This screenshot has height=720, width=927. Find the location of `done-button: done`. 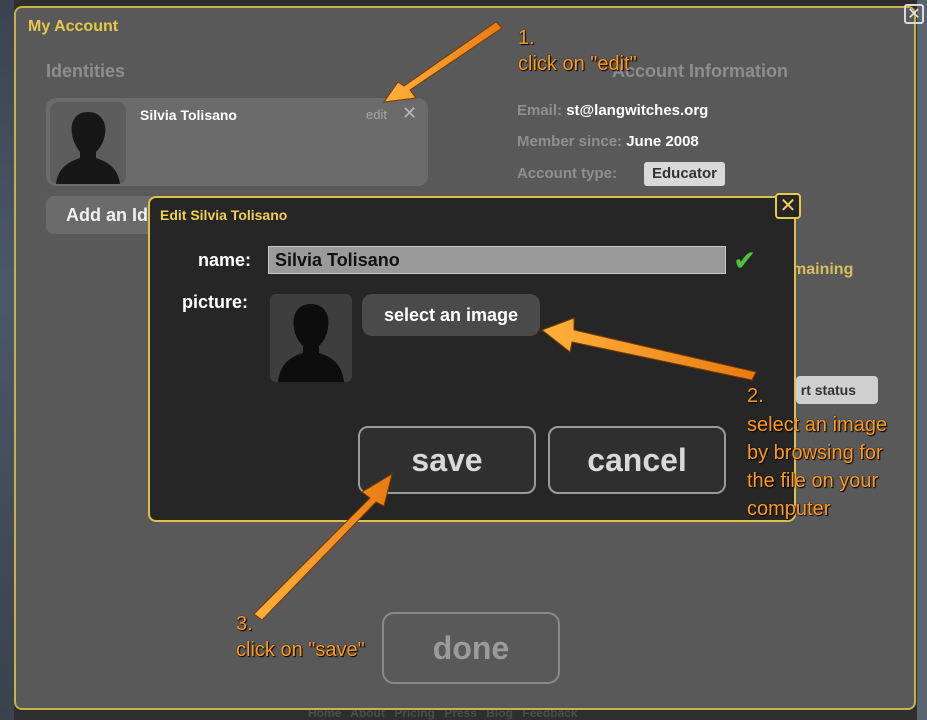

done-button: done is located at coordinates (471, 648).